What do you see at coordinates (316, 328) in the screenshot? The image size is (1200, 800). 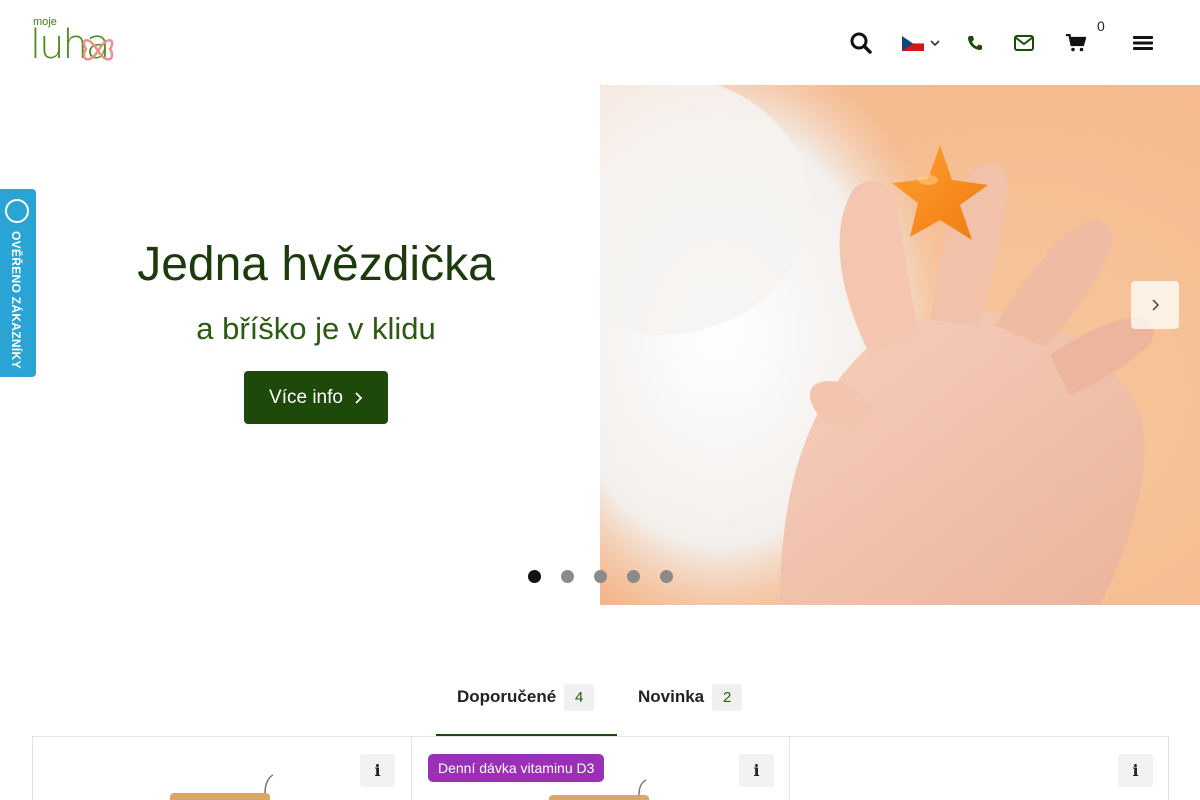 I see `hero-subtitle: a bříško je v klidu` at bounding box center [316, 328].